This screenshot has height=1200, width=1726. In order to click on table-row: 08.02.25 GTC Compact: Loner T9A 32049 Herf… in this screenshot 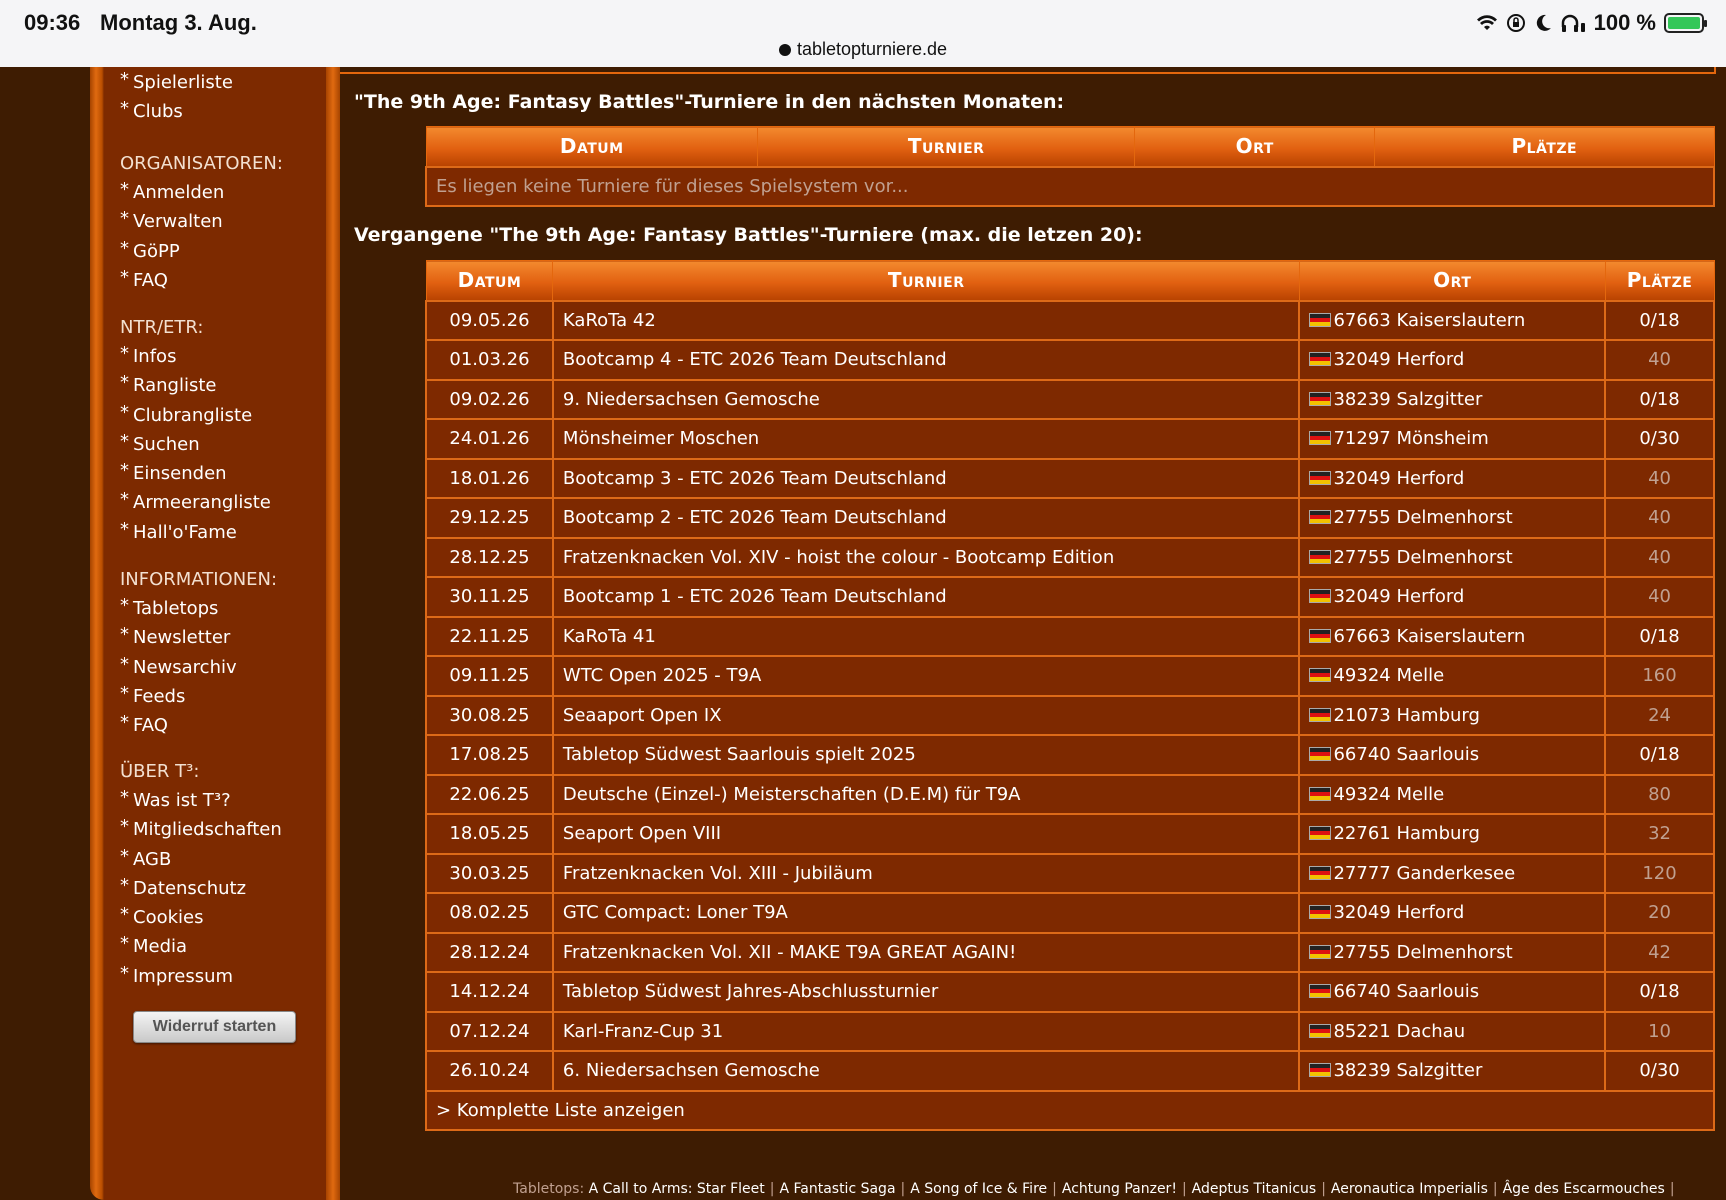, I will do `click(1070, 913)`.